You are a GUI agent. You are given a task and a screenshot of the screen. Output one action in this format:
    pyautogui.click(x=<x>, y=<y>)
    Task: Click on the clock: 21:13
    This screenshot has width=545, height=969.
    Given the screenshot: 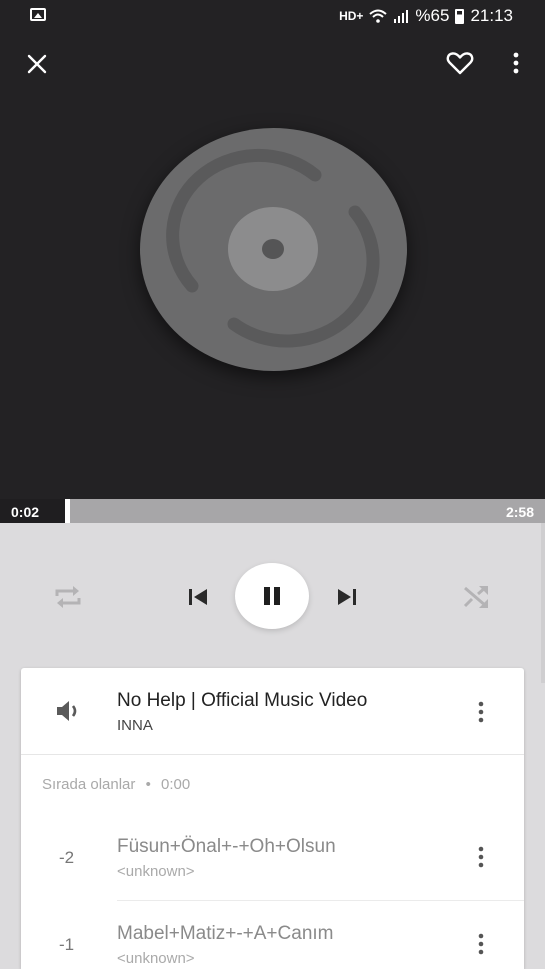 What is the action you would take?
    pyautogui.click(x=491, y=15)
    